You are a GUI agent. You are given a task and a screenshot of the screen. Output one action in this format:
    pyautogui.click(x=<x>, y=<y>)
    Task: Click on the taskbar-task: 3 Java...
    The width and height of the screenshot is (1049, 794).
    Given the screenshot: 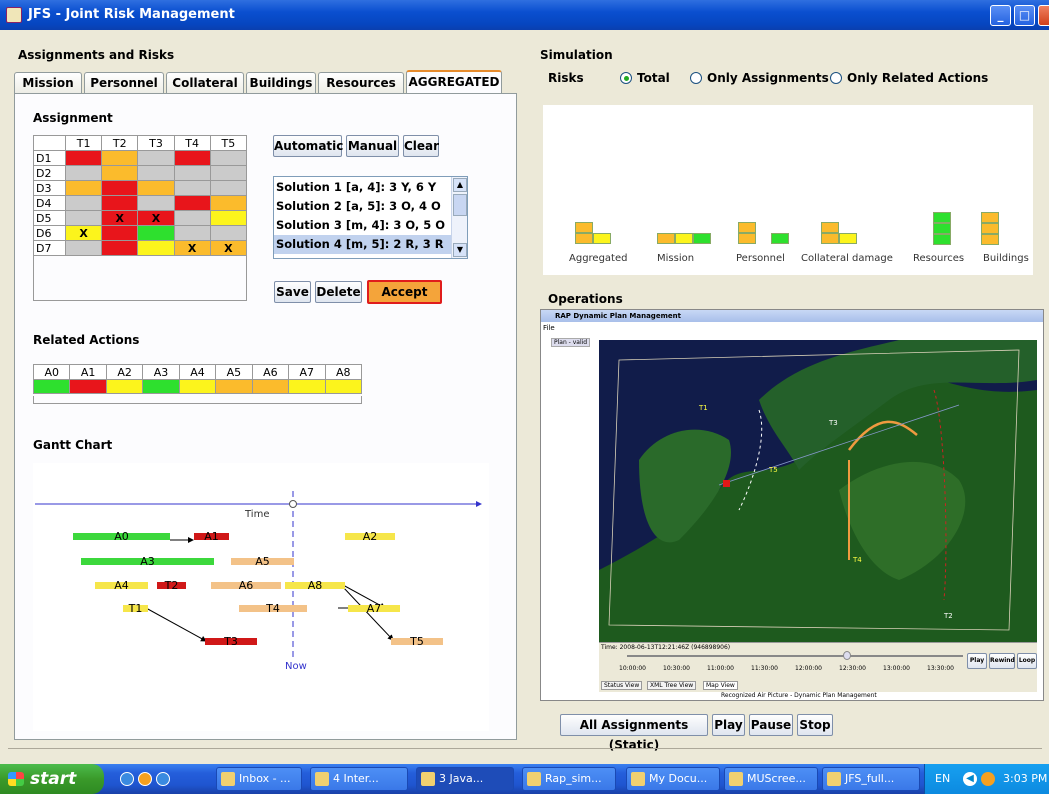 What is the action you would take?
    pyautogui.click(x=465, y=779)
    